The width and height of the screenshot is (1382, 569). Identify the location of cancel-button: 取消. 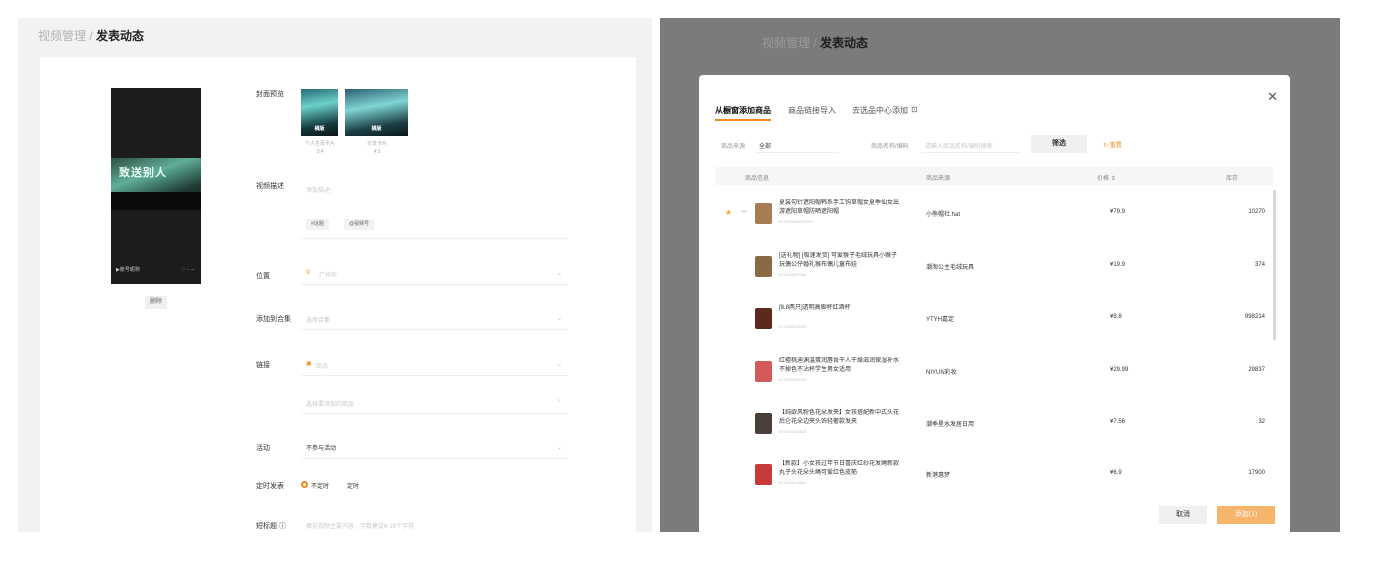
(1183, 515).